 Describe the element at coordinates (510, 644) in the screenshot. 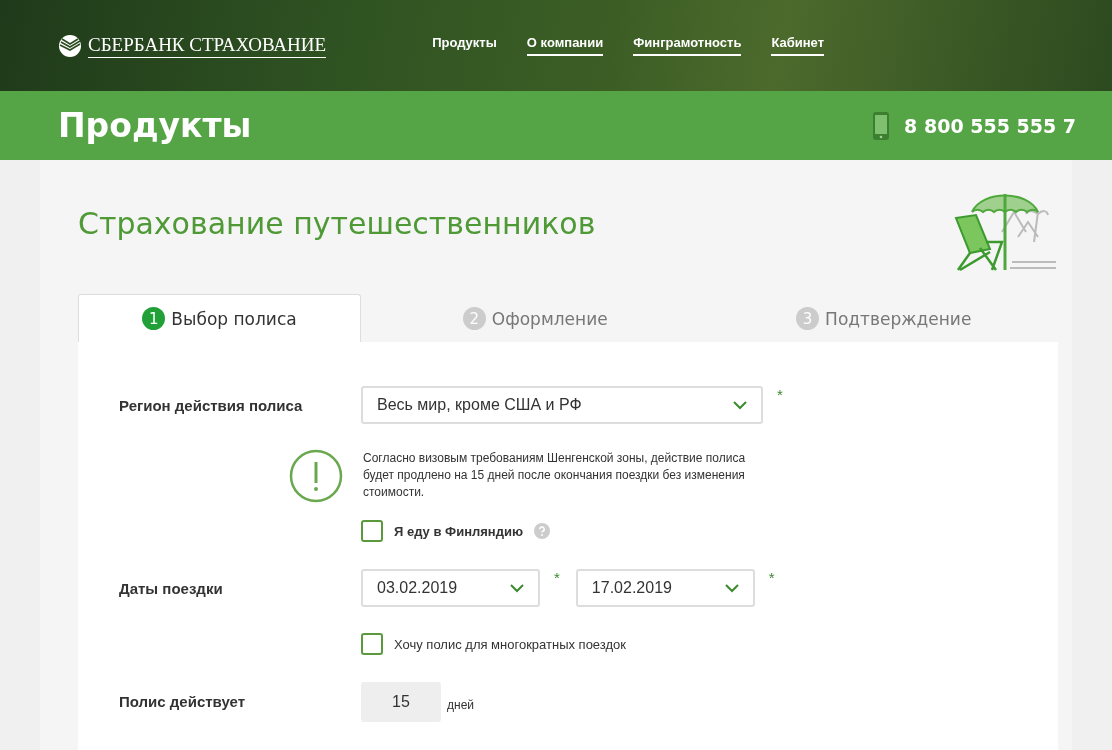

I see `checkbox-label: Хочу полис для многократных поездок` at that location.